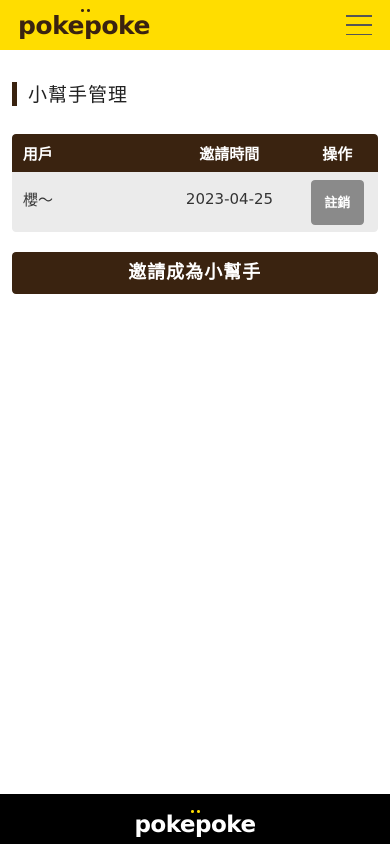 This screenshot has width=390, height=844. What do you see at coordinates (38, 153) in the screenshot?
I see `column-header-user: 用戶` at bounding box center [38, 153].